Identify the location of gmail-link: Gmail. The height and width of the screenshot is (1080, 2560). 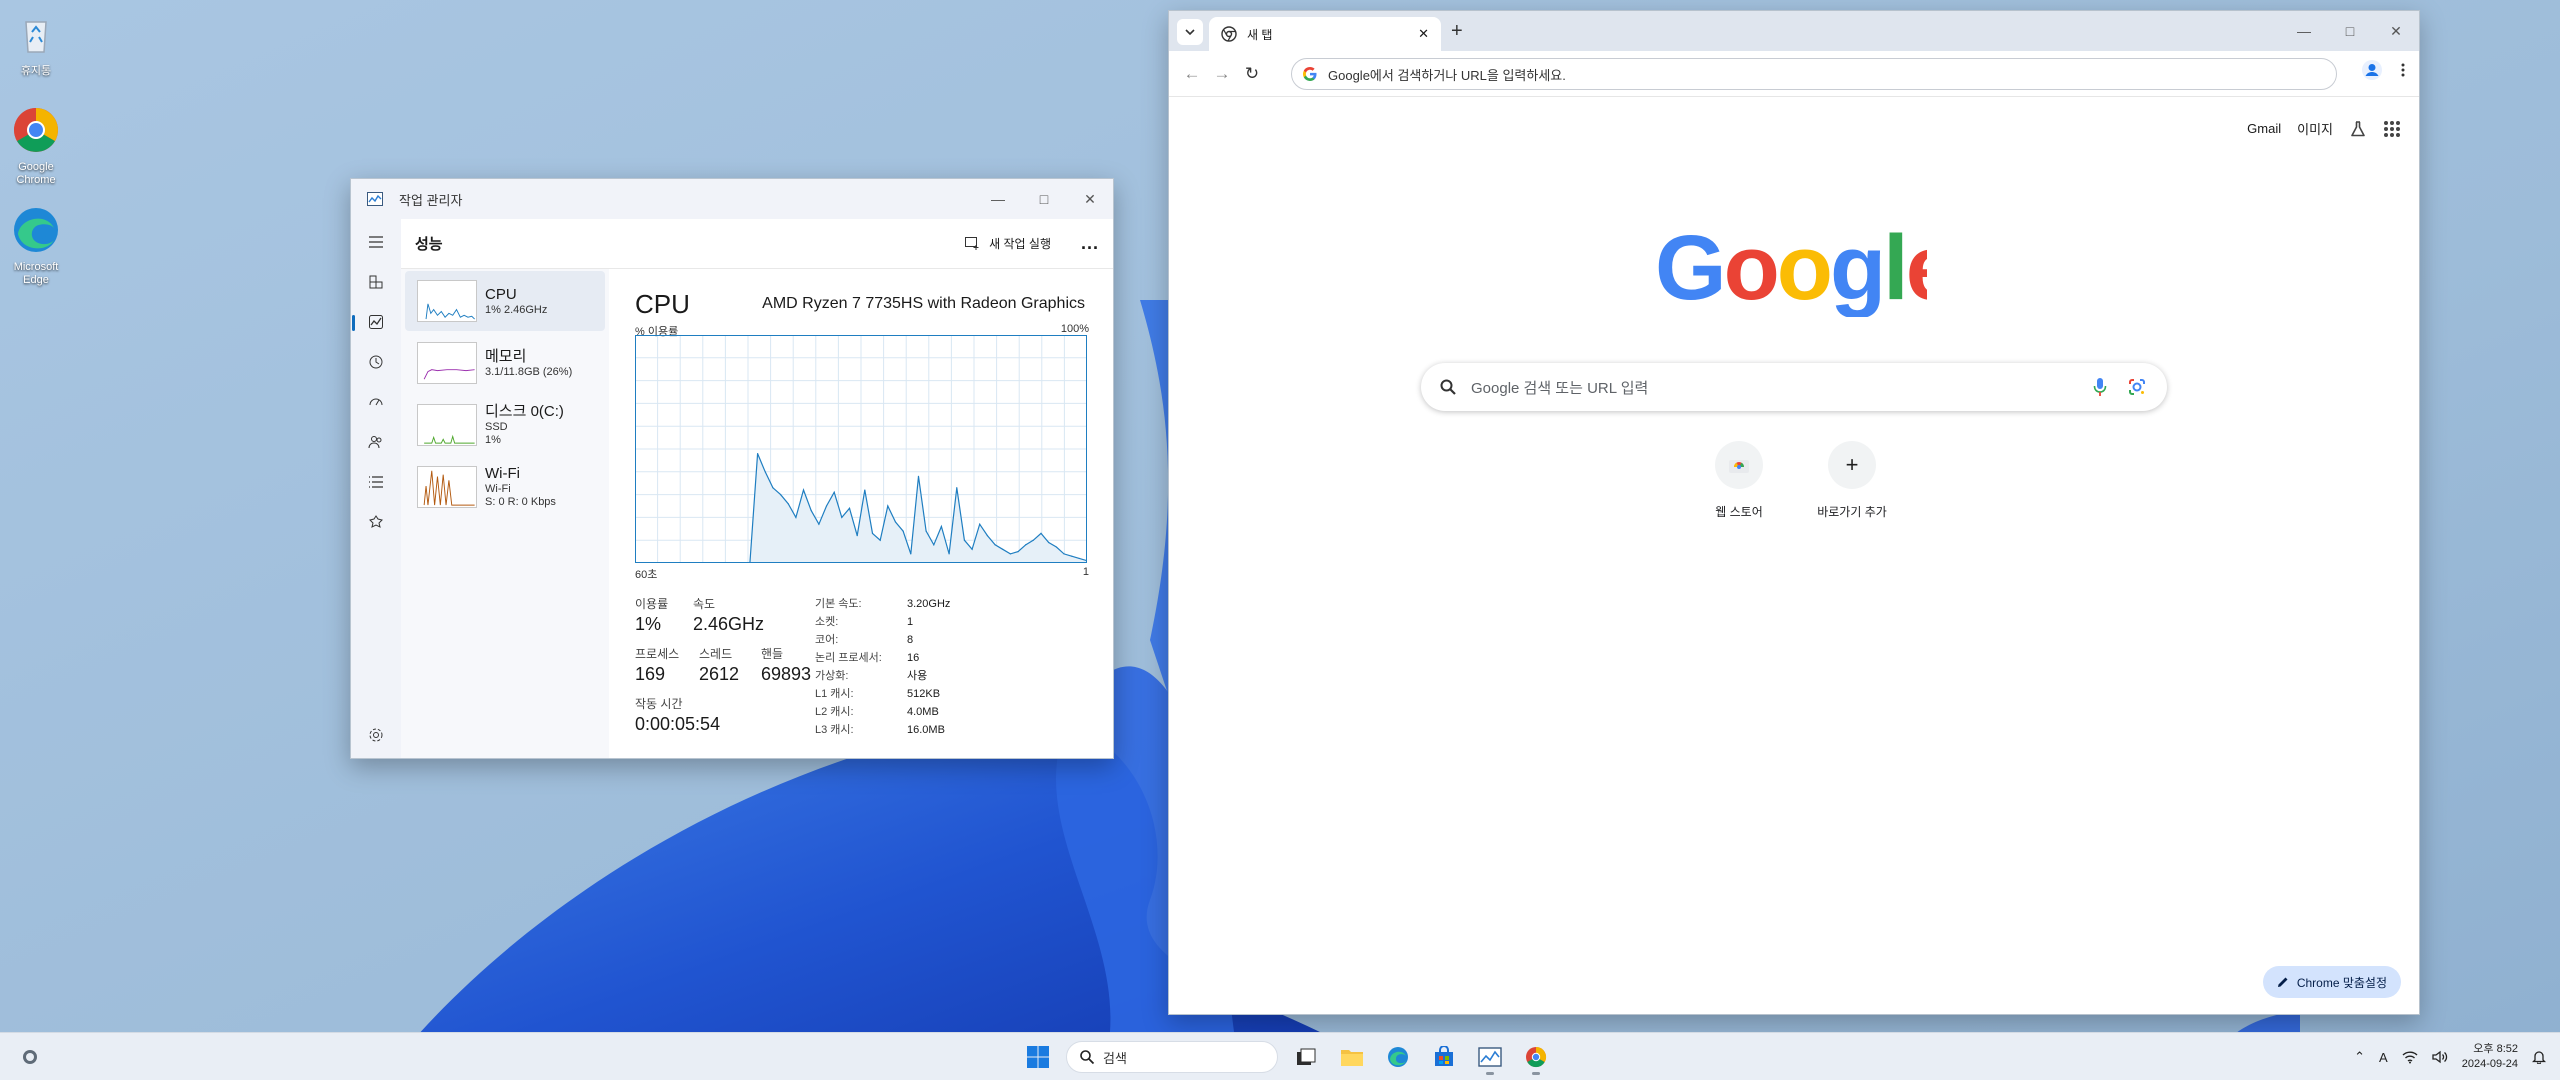
(2264, 128).